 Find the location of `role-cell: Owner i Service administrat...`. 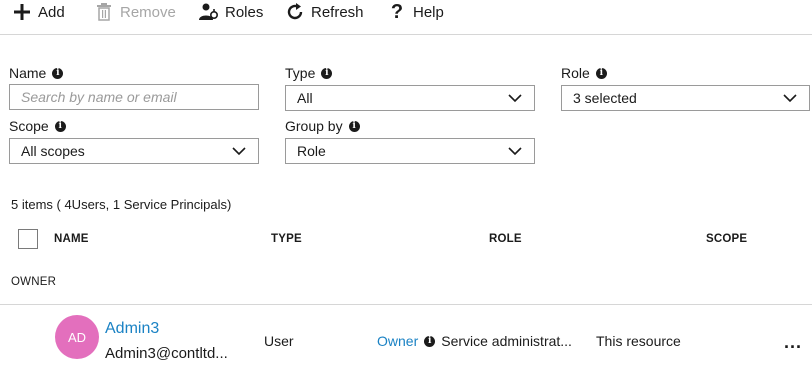

role-cell: Owner i Service administrat... is located at coordinates (474, 341).